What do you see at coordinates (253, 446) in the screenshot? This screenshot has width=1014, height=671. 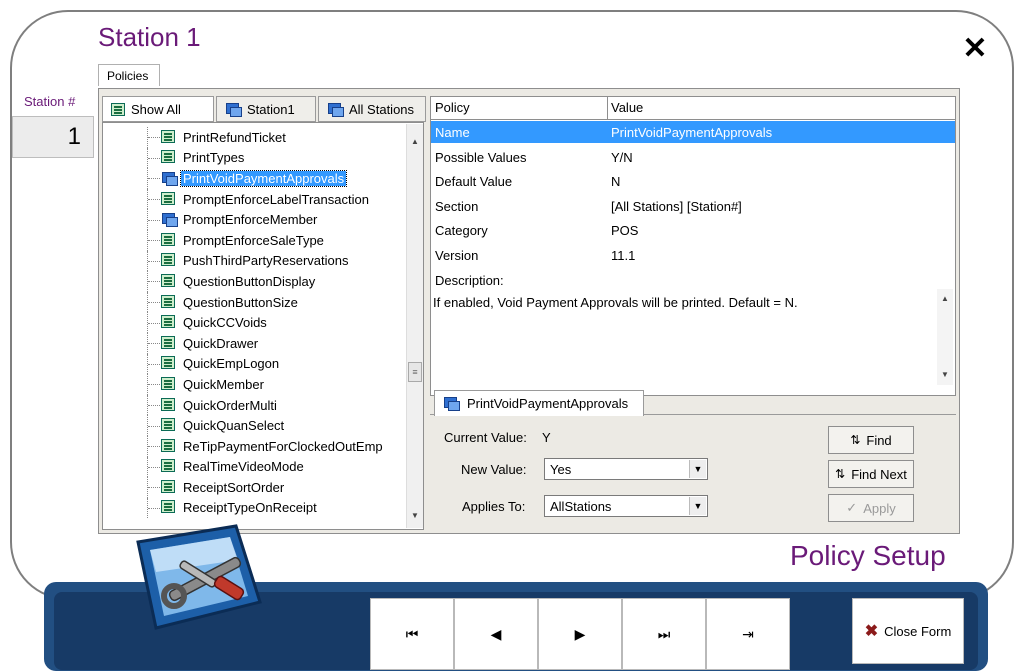 I see `tree-item: ReTipPaymentForClockedOutEmp` at bounding box center [253, 446].